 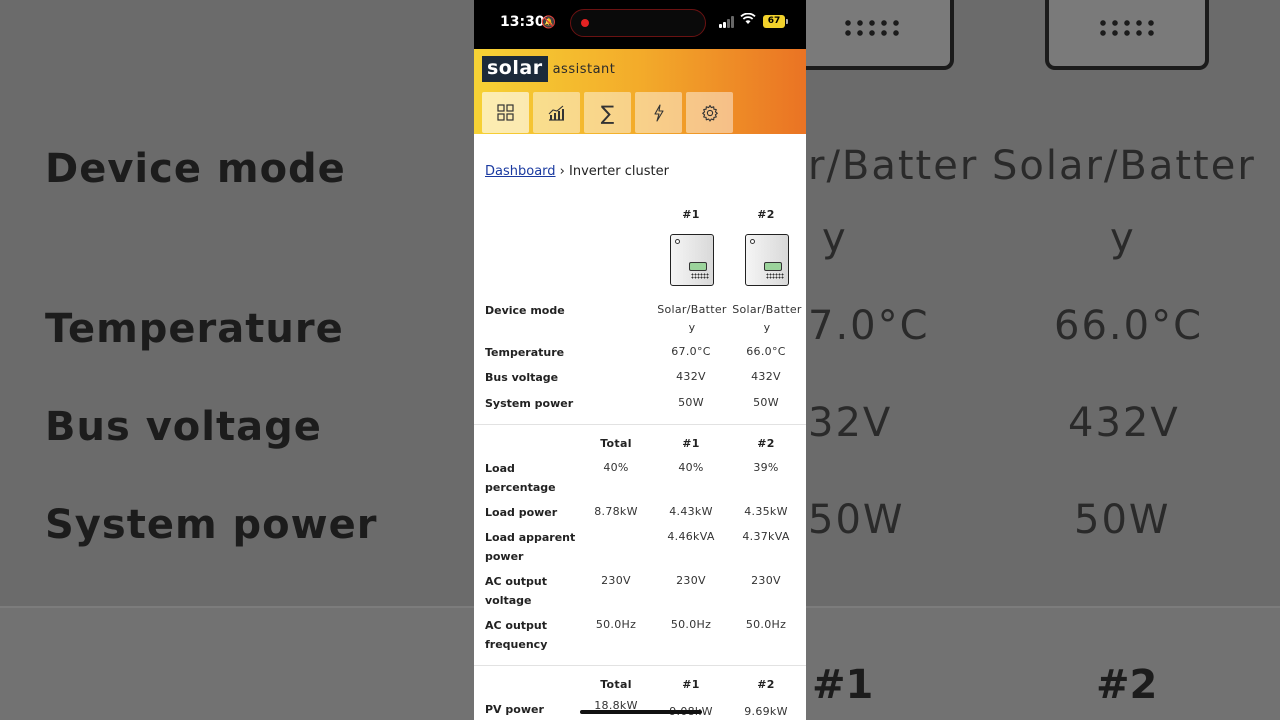 I want to click on main-nav: ∑, so click(x=607, y=112).